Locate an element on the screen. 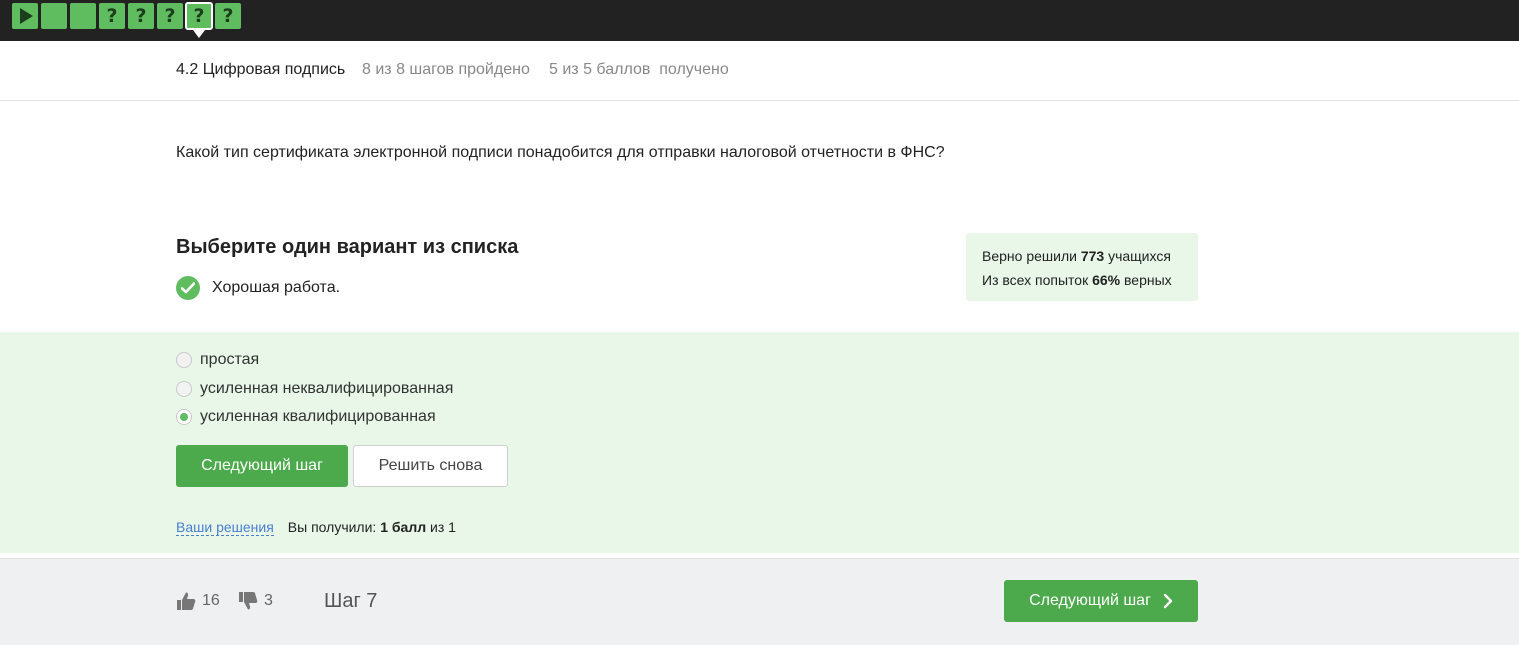 The image size is (1519, 645). lesson-progress: 8 из 8 шагов пройдено is located at coordinates (446, 69).